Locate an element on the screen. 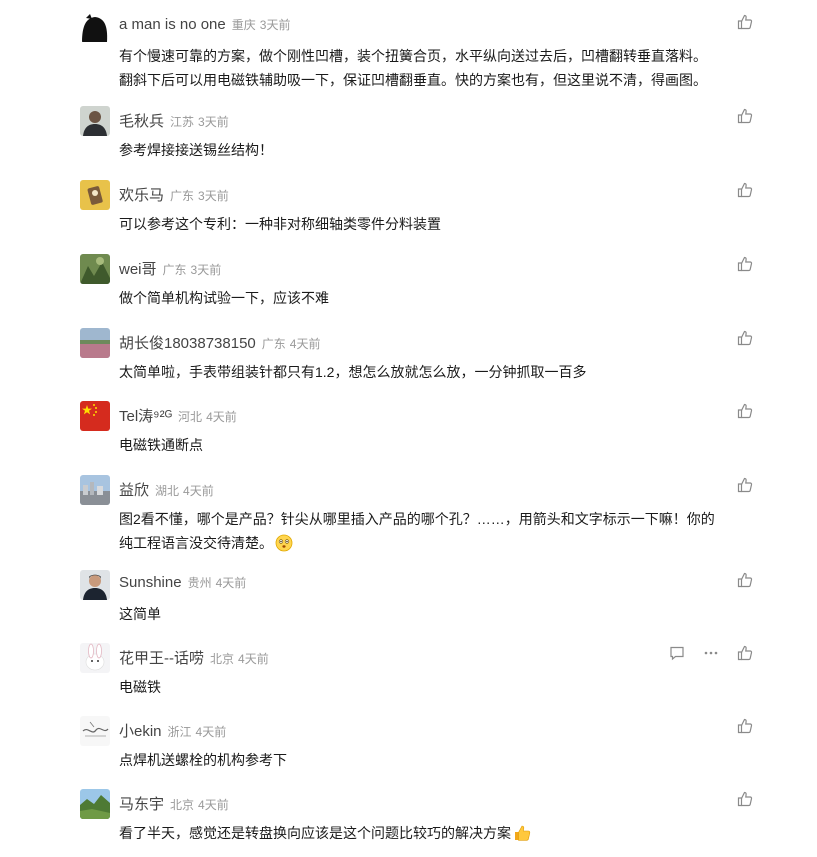 The height and width of the screenshot is (857, 817). comment-line: 看了半天，感觉还是转盘换向应该是这个问题比较巧的解决方案 is located at coordinates (439, 835).